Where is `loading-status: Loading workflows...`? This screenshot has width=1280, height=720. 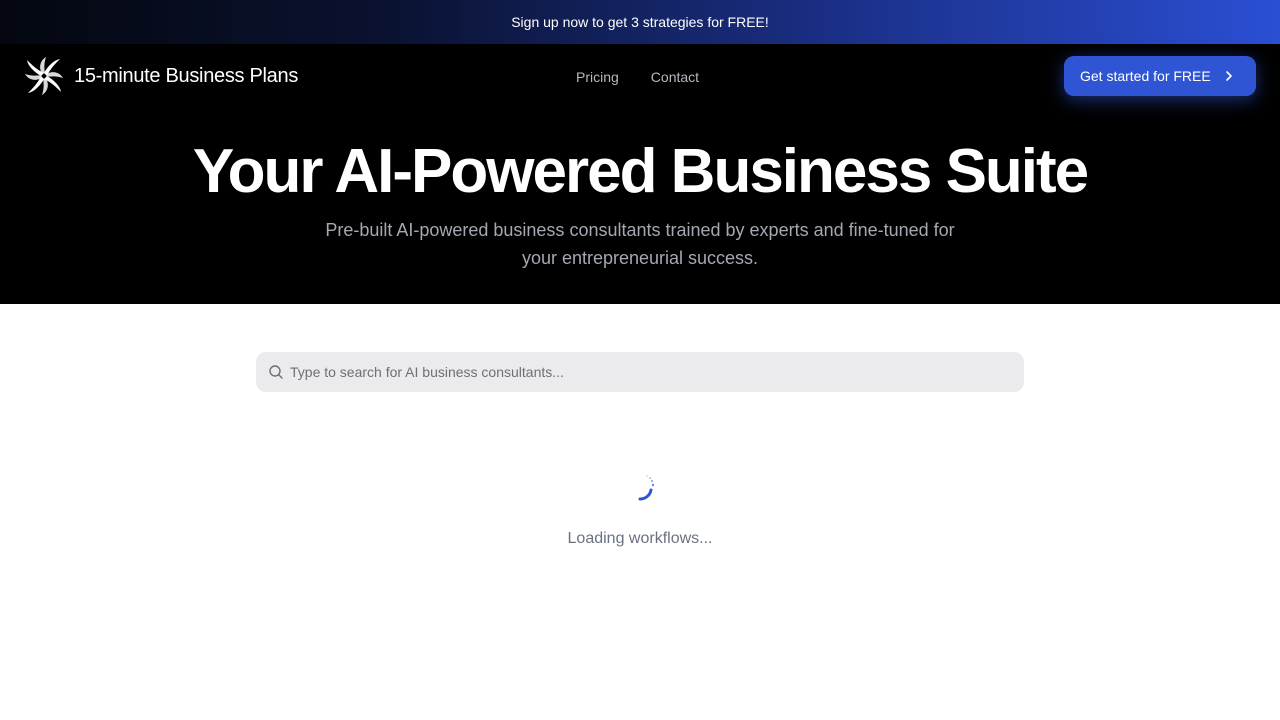 loading-status: Loading workflows... is located at coordinates (640, 538).